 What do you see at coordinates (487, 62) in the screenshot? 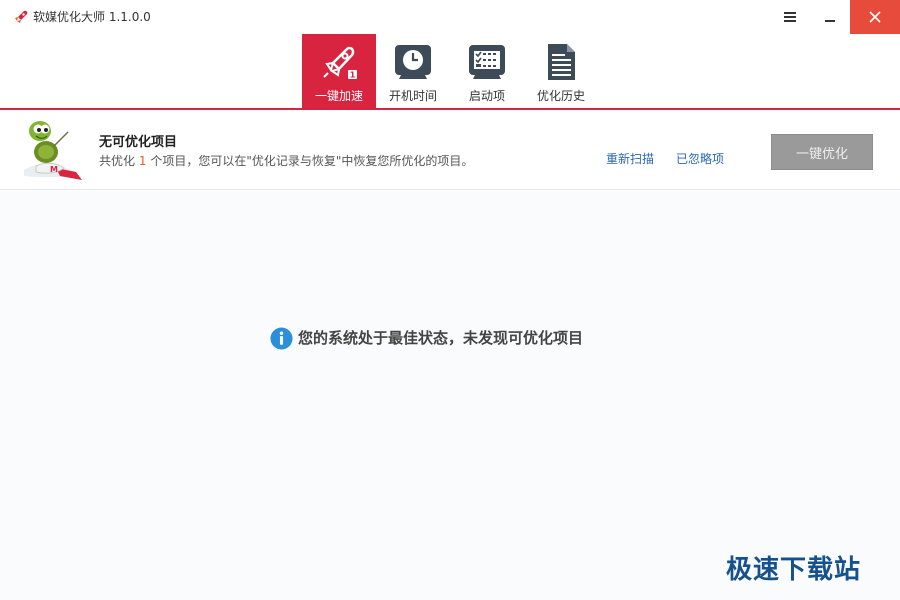
I see `checklist-icon` at bounding box center [487, 62].